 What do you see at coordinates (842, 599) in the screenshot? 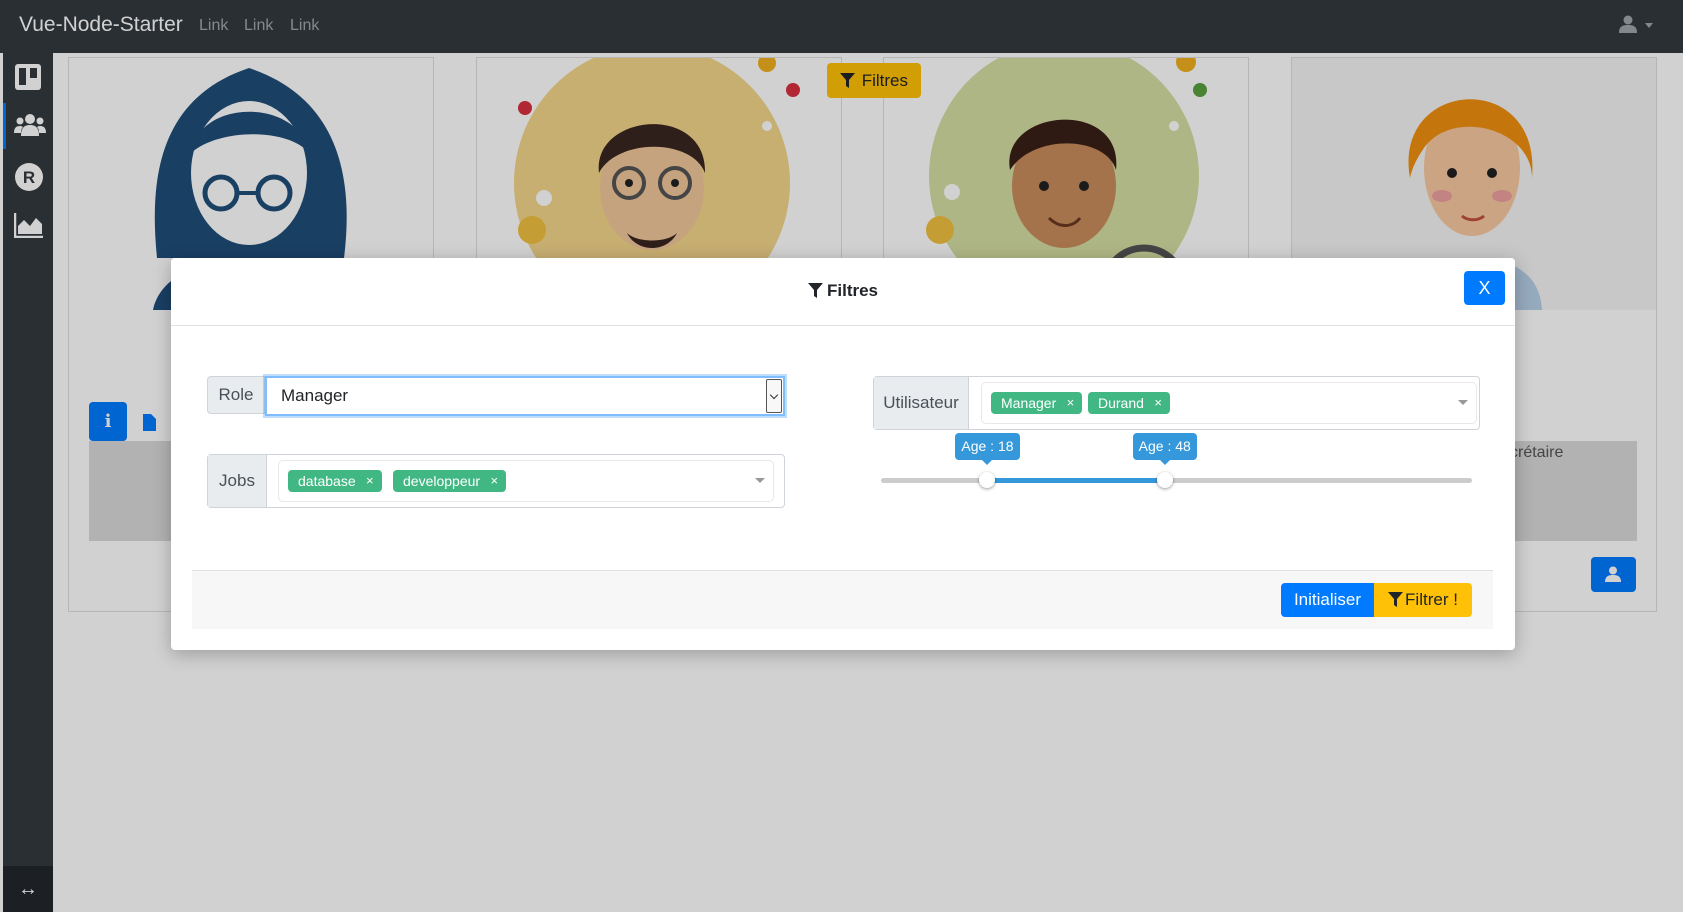
I see `modal-footer: Initialiser Filtrer !` at bounding box center [842, 599].